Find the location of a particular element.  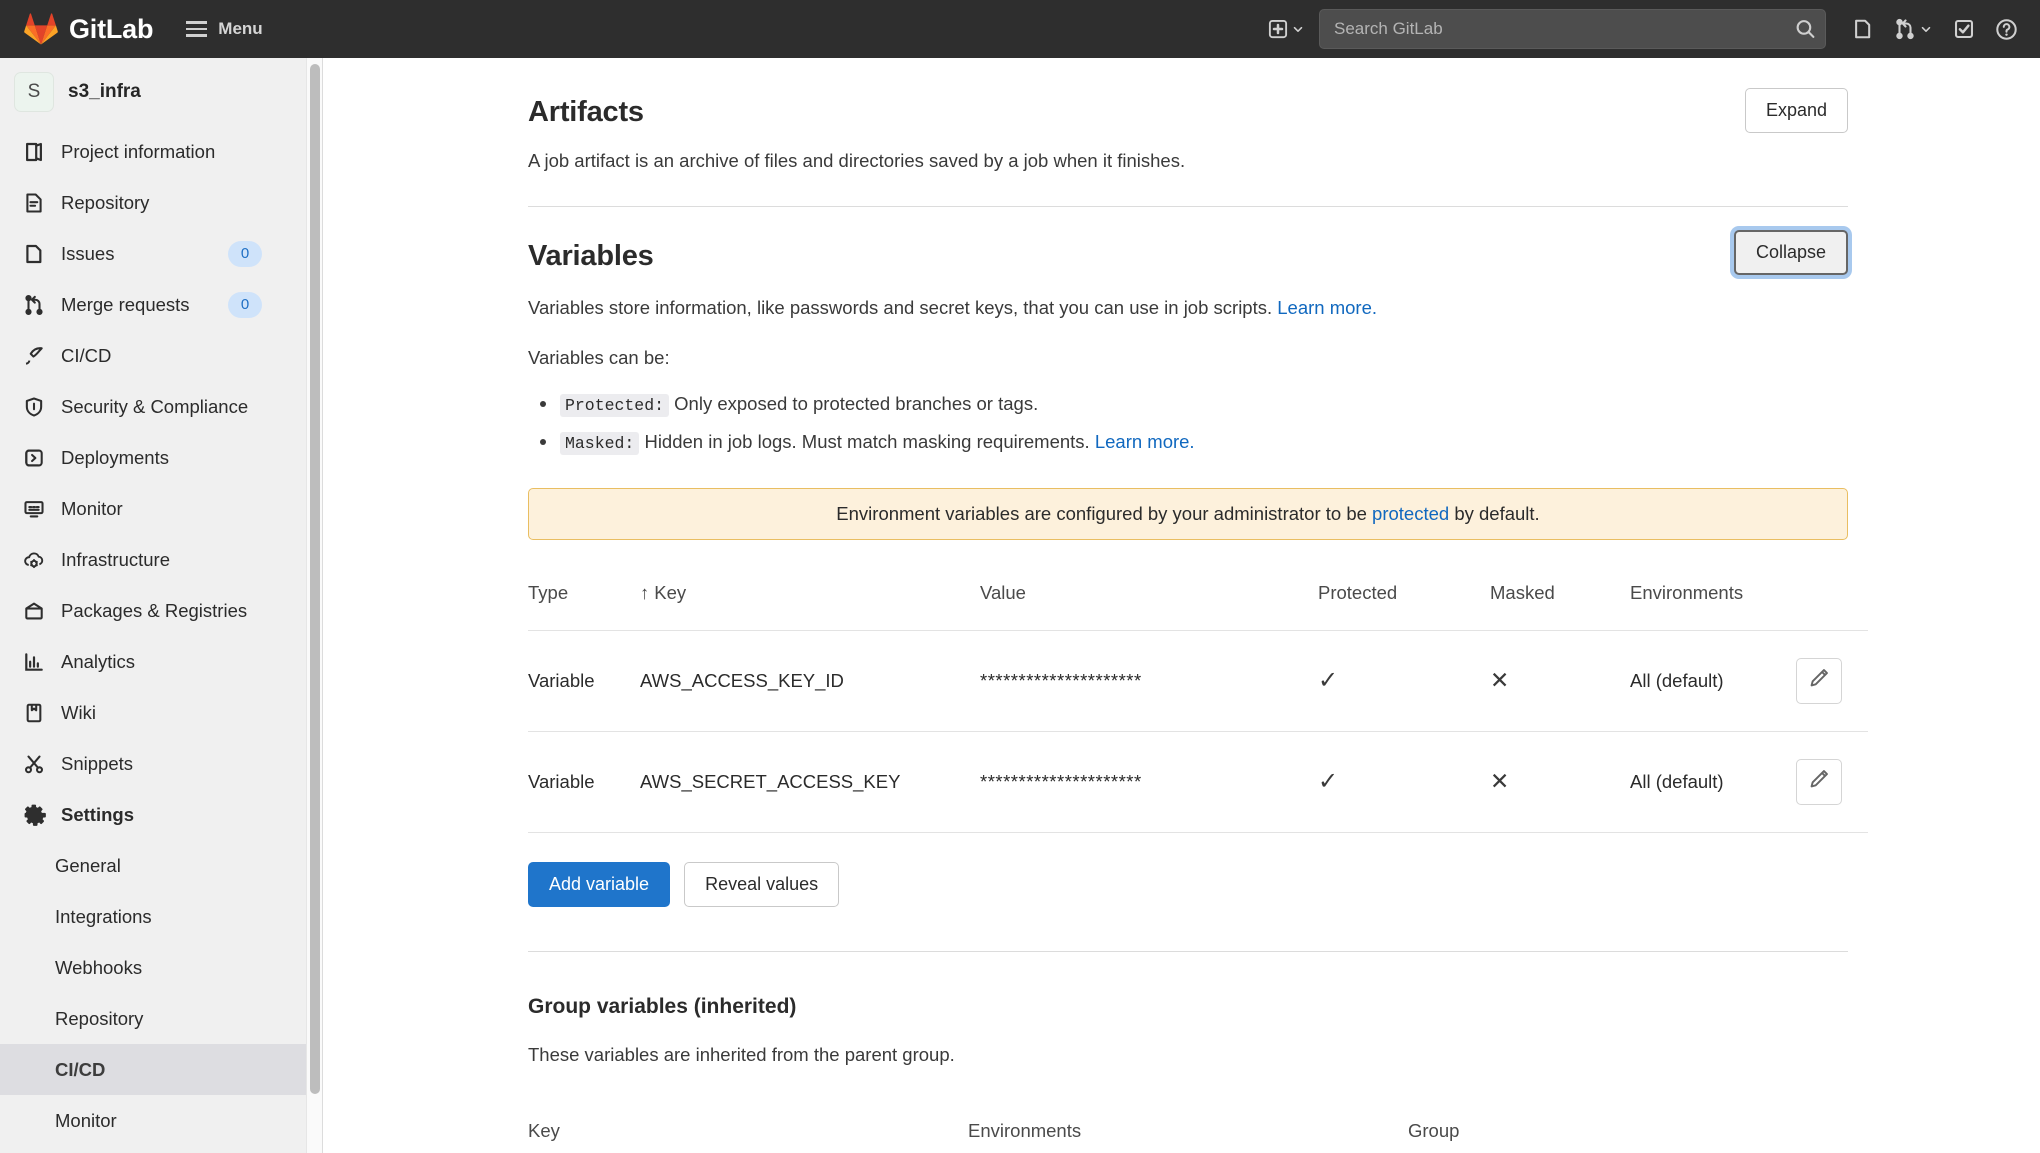

analytics-chart-icon is located at coordinates (34, 662).